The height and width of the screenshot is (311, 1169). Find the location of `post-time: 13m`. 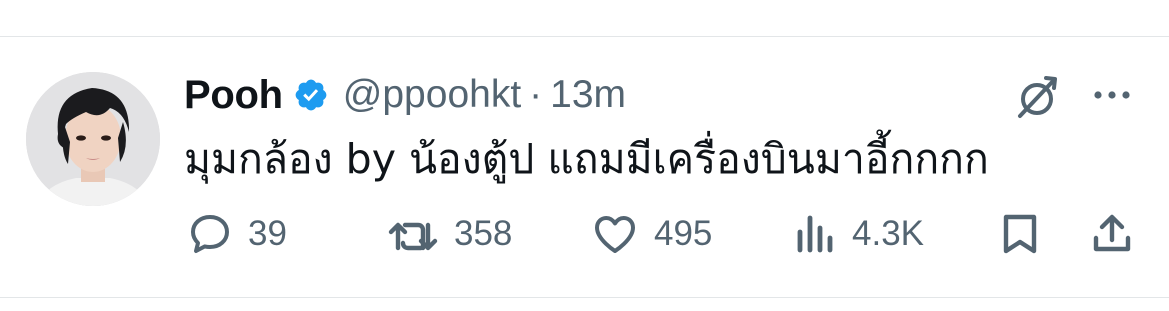

post-time: 13m is located at coordinates (588, 95).